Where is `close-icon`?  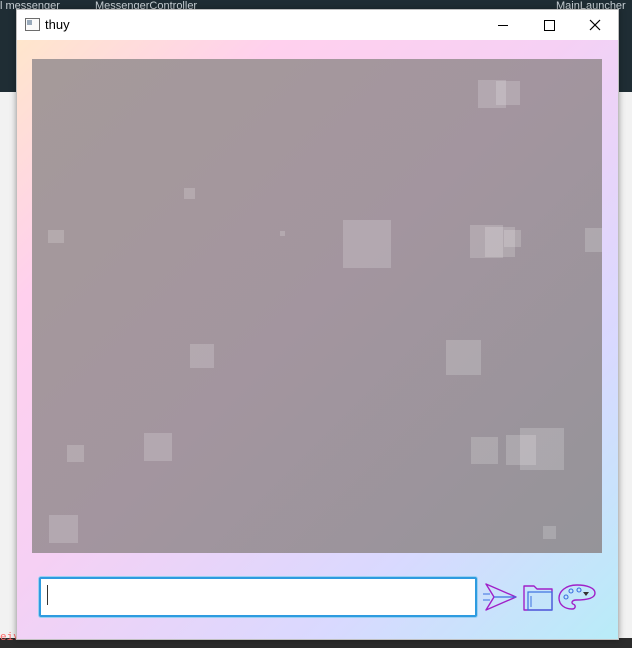
close-icon is located at coordinates (595, 25).